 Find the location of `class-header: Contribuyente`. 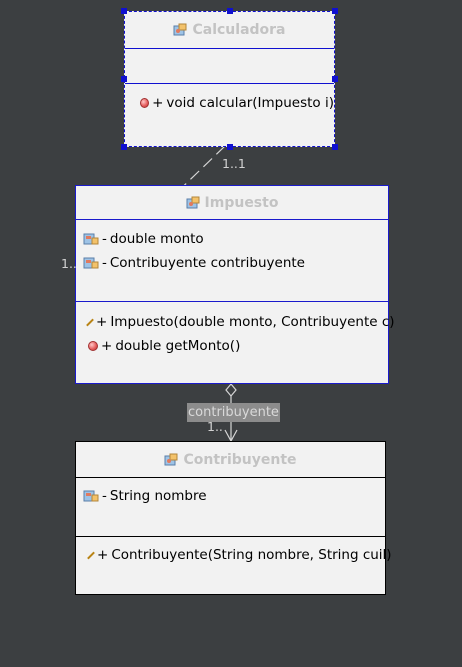

class-header: Contribuyente is located at coordinates (230, 460).